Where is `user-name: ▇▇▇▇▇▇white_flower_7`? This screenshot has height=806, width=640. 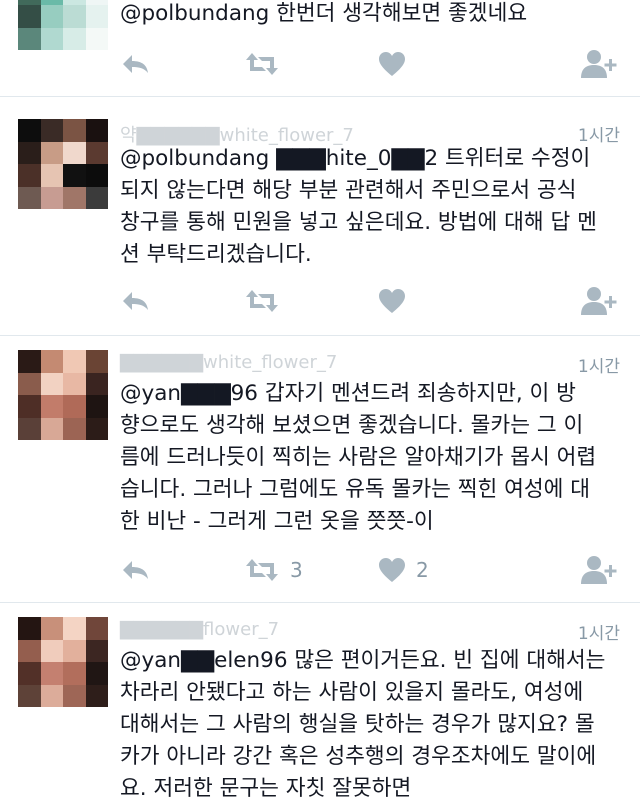 user-name: ▇▇▇▇▇▇white_flower_7 is located at coordinates (228, 362).